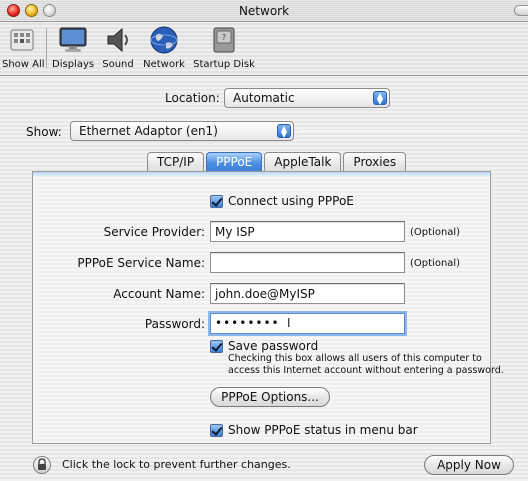  What do you see at coordinates (118, 40) in the screenshot?
I see `speaker-icon` at bounding box center [118, 40].